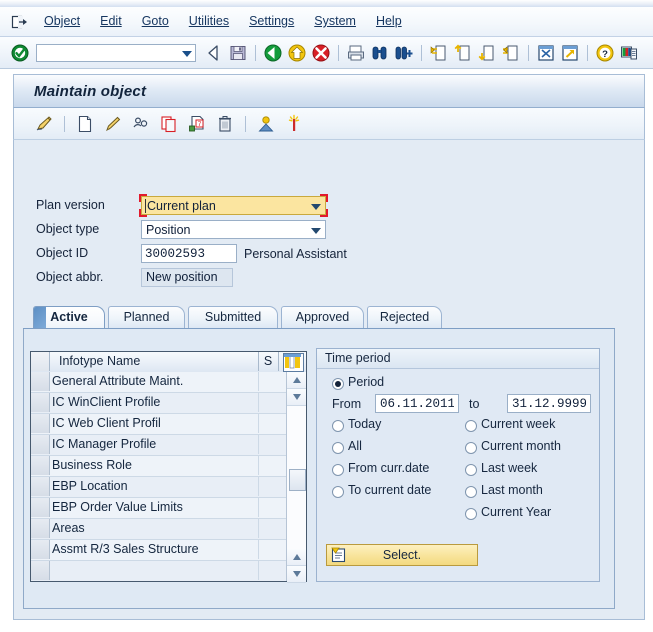 Image resolution: width=653 pixels, height=632 pixels. What do you see at coordinates (338, 384) in the screenshot?
I see `radio-period` at bounding box center [338, 384].